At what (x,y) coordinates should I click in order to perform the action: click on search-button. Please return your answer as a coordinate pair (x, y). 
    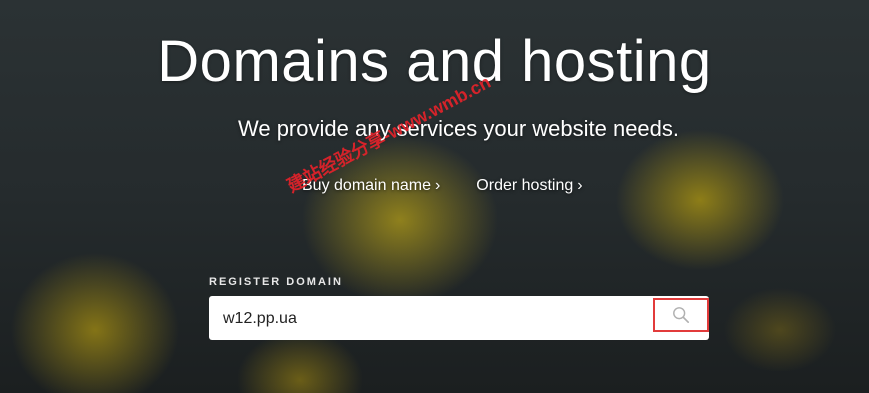
    Looking at the image, I should click on (681, 315).